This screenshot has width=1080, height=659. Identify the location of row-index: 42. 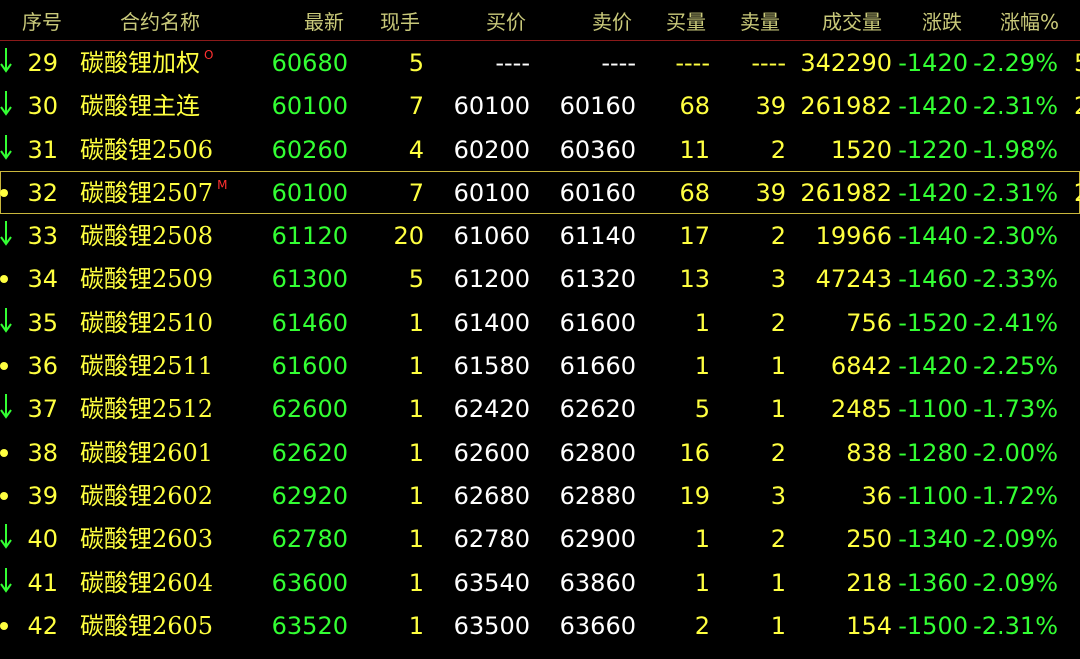
(42, 625).